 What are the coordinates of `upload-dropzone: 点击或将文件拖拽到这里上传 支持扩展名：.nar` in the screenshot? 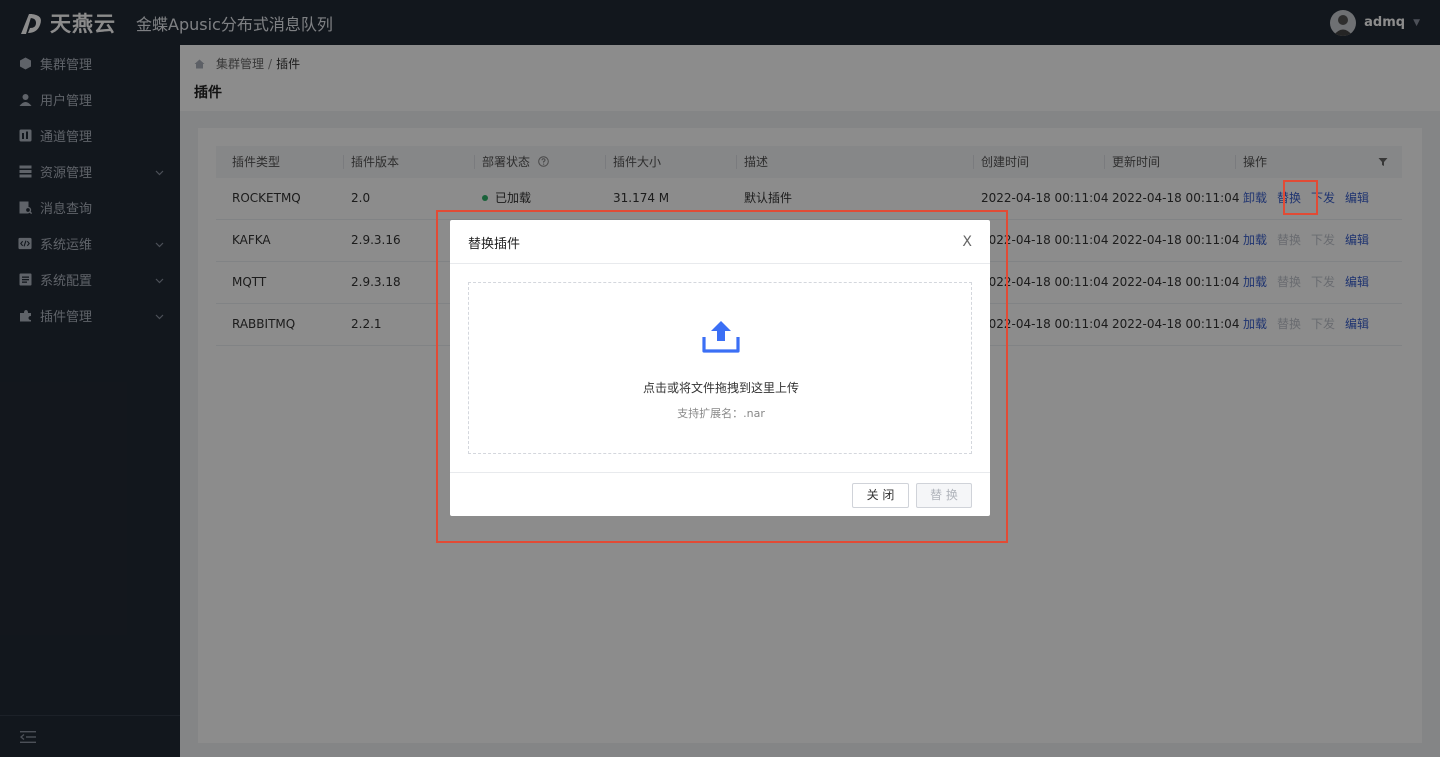 It's located at (720, 368).